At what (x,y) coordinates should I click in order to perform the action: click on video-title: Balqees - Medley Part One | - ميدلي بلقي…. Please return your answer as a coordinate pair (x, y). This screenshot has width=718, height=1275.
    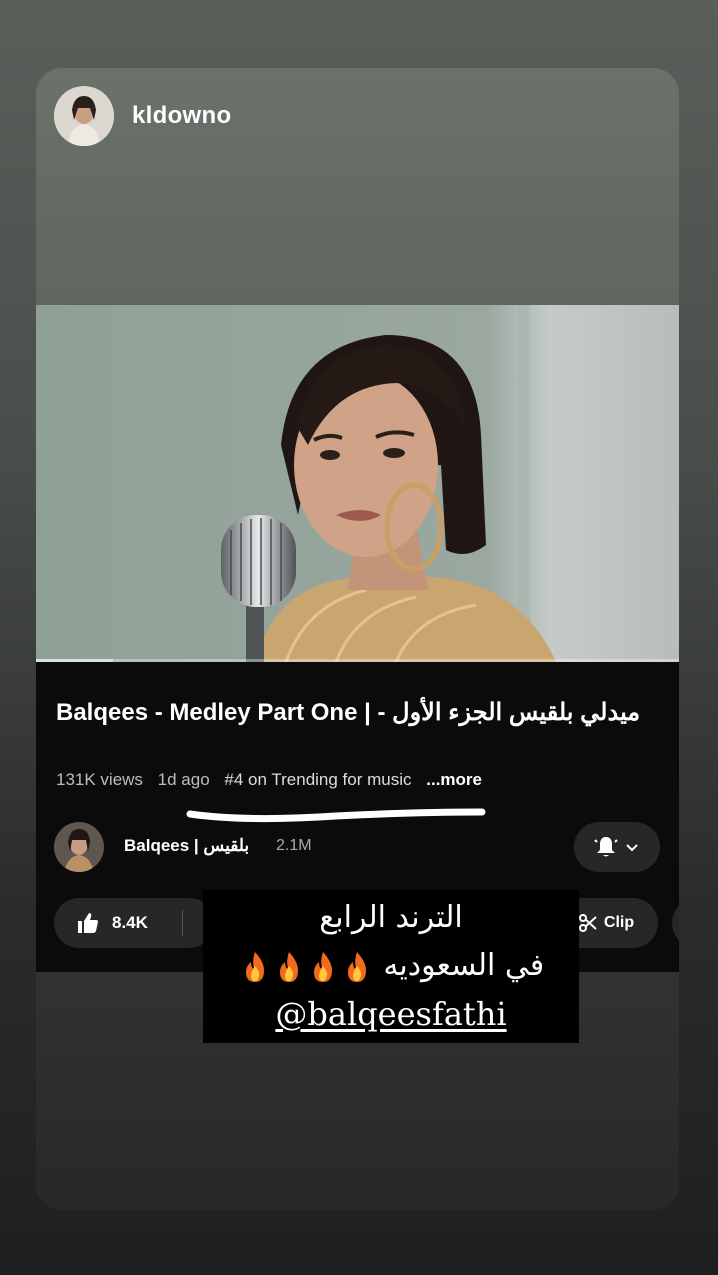
    Looking at the image, I should click on (356, 713).